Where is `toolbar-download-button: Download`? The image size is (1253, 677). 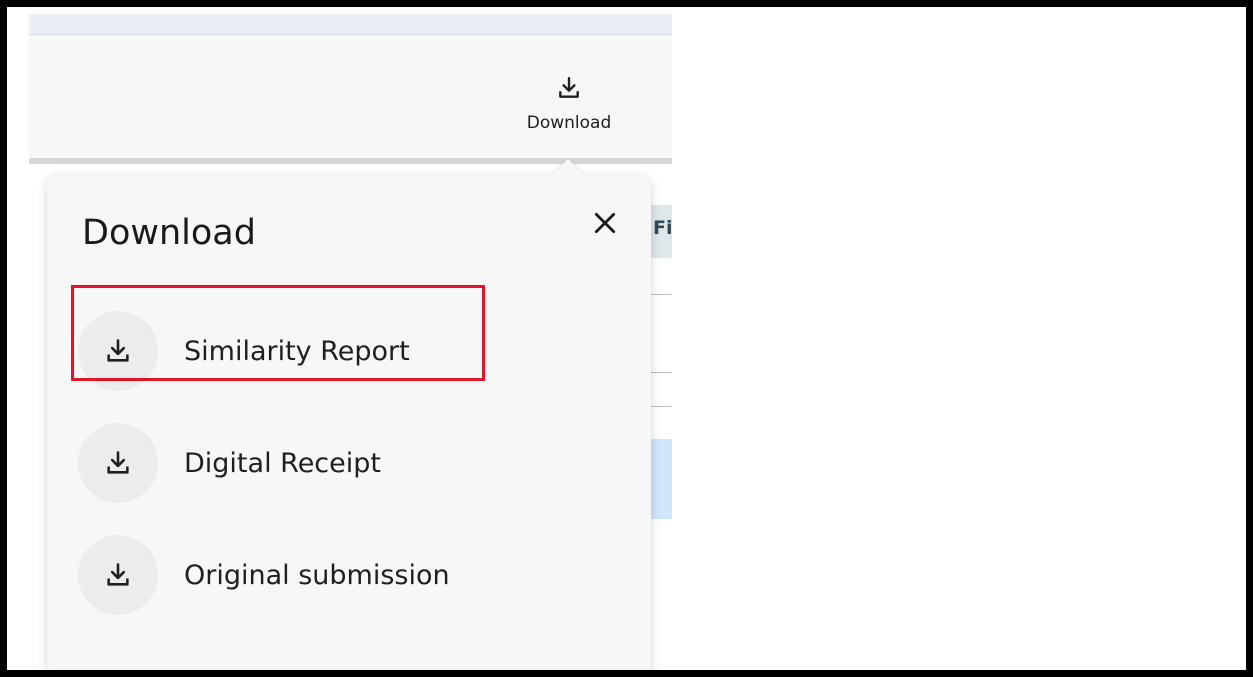 toolbar-download-button: Download is located at coordinates (569, 115).